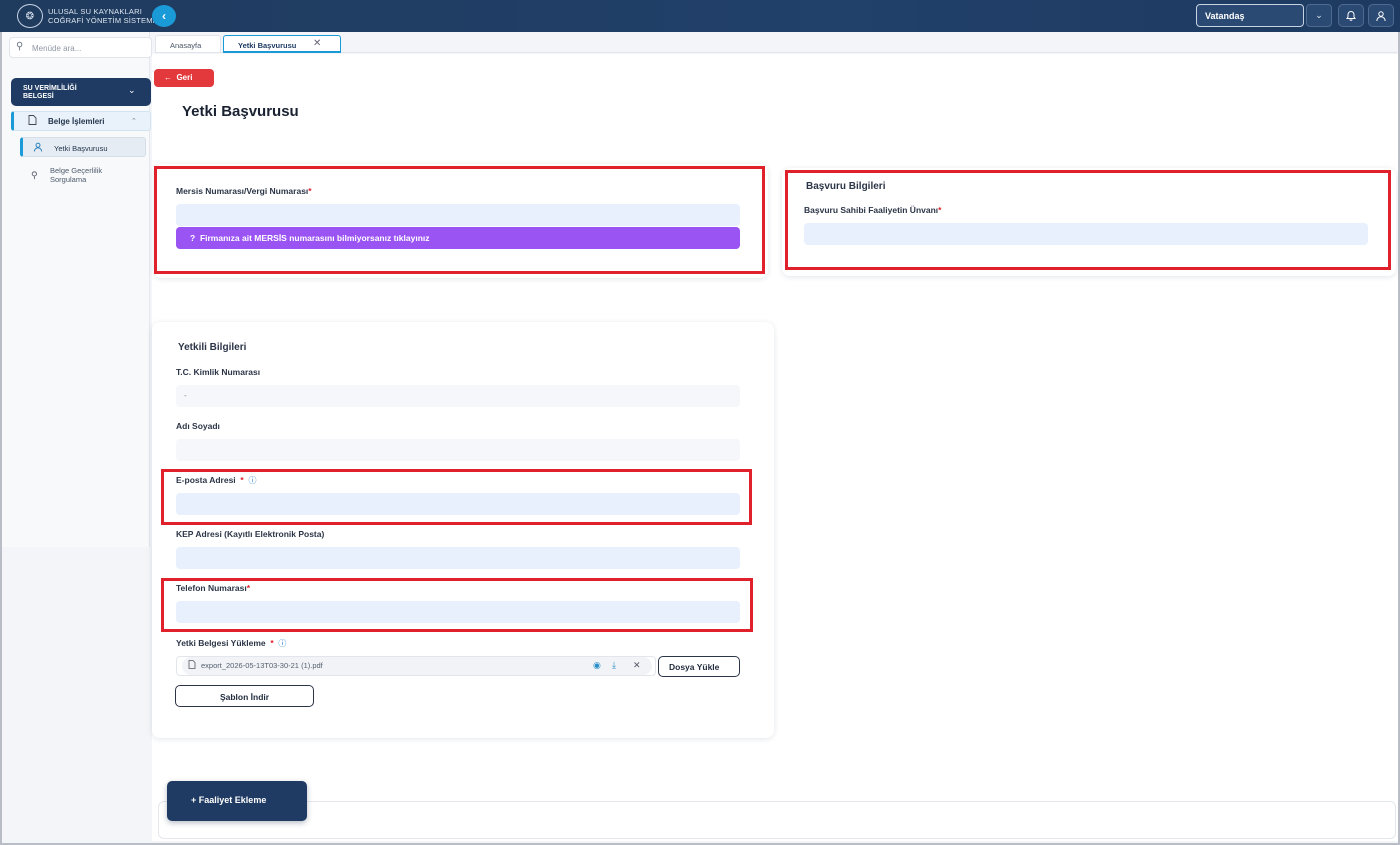 The height and width of the screenshot is (845, 1400). What do you see at coordinates (458, 612) in the screenshot?
I see `phone-input` at bounding box center [458, 612].